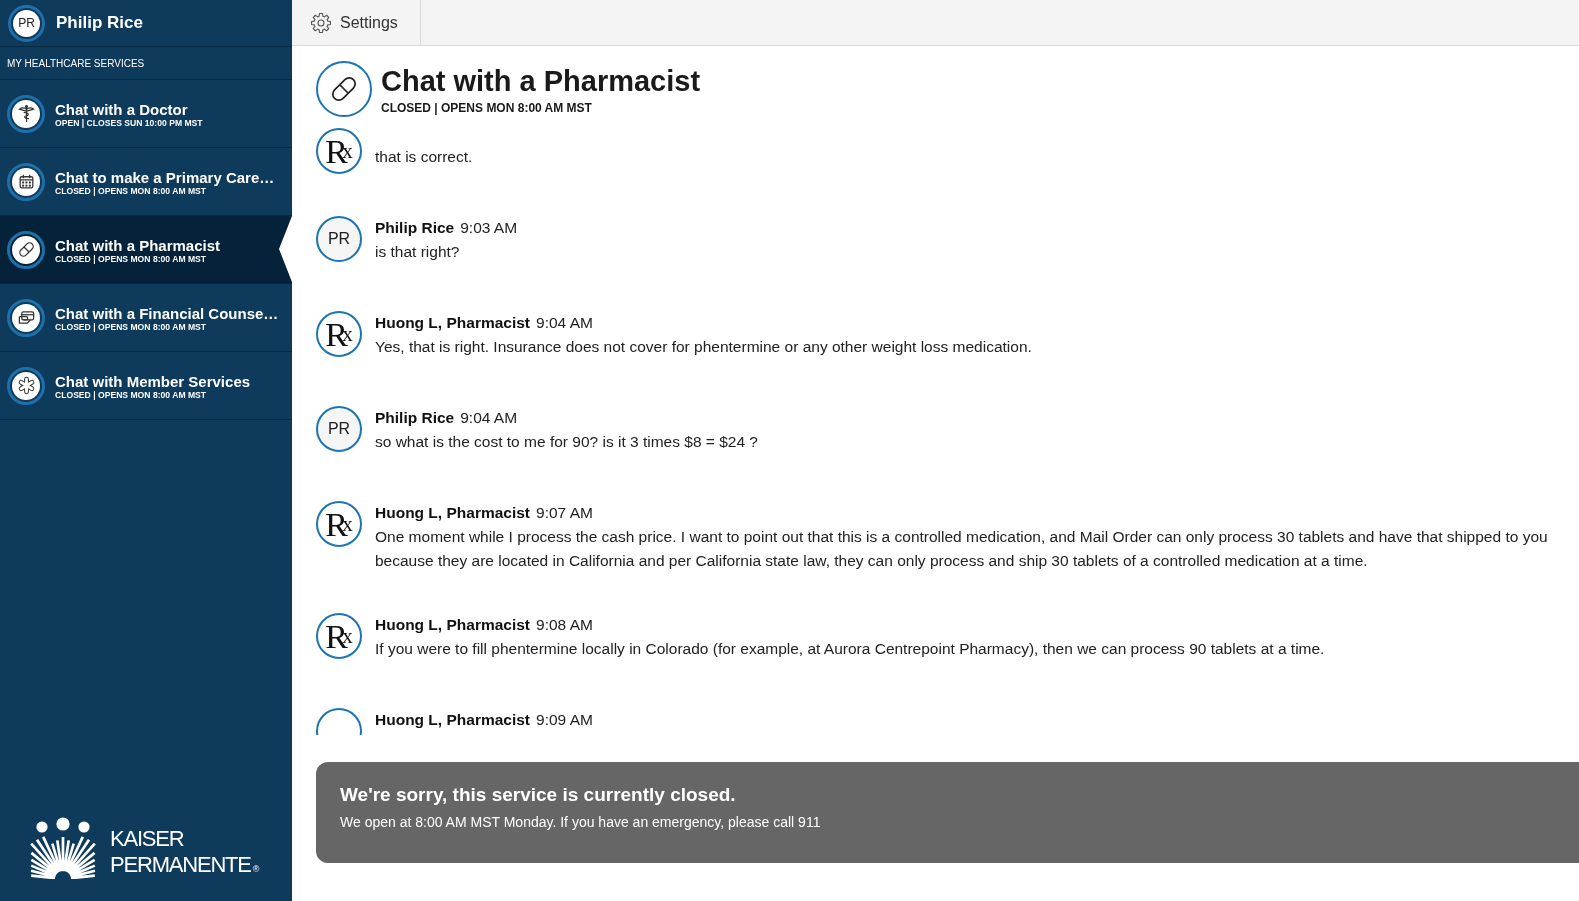 Image resolution: width=1579 pixels, height=901 pixels. Describe the element at coordinates (146, 386) in the screenshot. I see `service-item: Chat with Member Services CLOSED | OPENS MON 8:00 AM MST` at that location.